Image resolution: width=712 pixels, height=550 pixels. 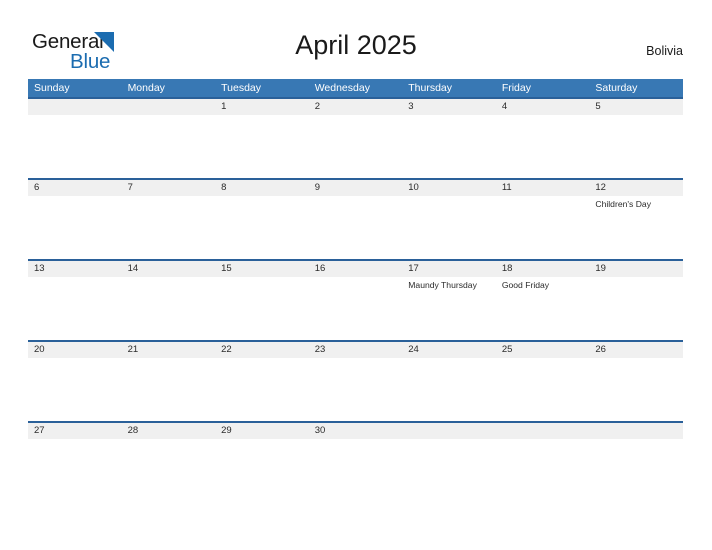 I want to click on calendar-day-cell: 18 Good Friday, so click(x=542, y=300).